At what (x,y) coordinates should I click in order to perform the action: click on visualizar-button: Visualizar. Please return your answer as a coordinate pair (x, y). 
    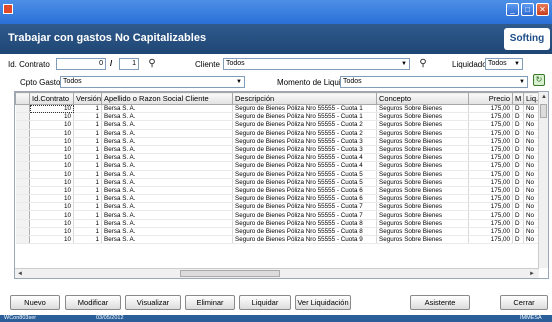
    Looking at the image, I should click on (153, 302).